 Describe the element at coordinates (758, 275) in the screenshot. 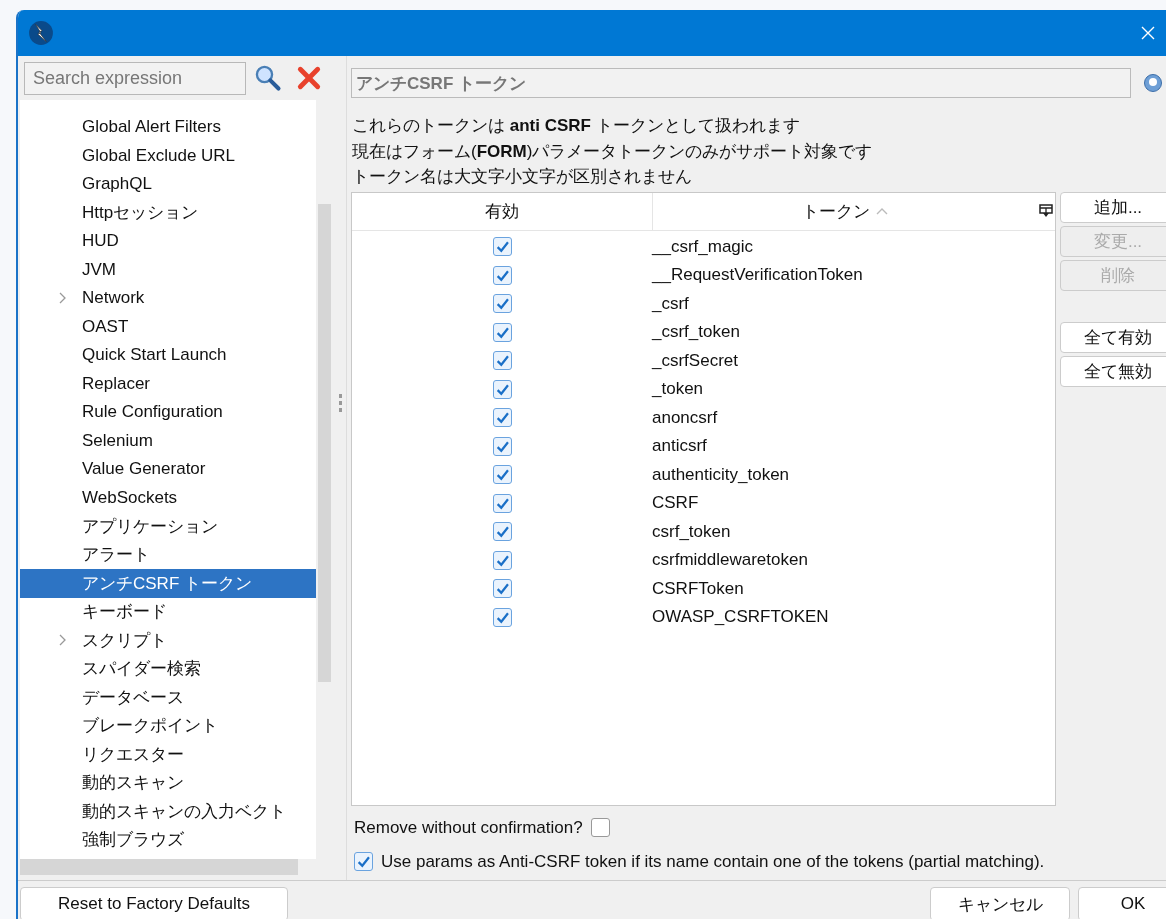

I see `table-cell-text: __RequestVerificationToken` at that location.